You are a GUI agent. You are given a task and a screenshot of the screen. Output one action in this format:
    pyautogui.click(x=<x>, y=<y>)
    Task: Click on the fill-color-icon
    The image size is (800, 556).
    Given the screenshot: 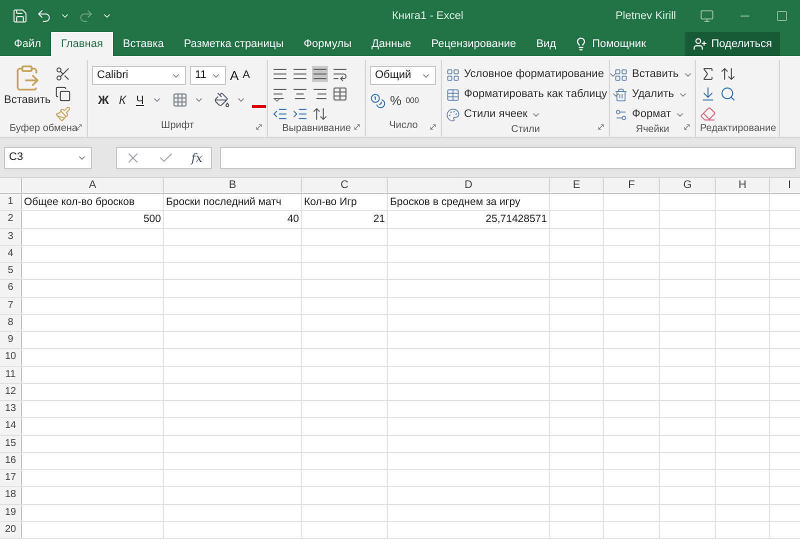 What is the action you would take?
    pyautogui.click(x=222, y=100)
    